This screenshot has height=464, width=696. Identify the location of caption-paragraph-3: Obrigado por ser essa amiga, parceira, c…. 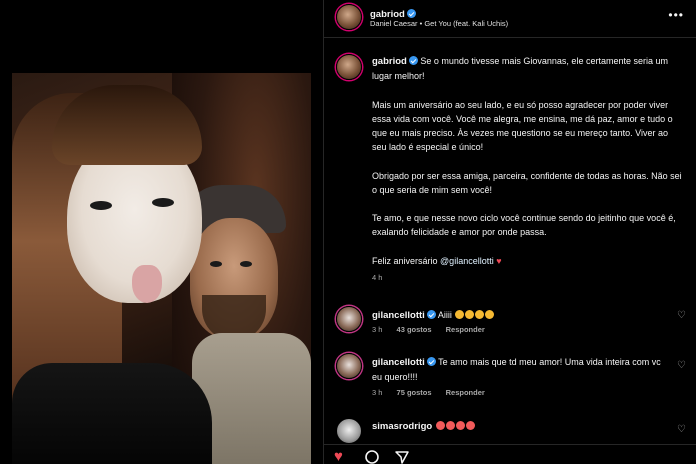
(527, 182).